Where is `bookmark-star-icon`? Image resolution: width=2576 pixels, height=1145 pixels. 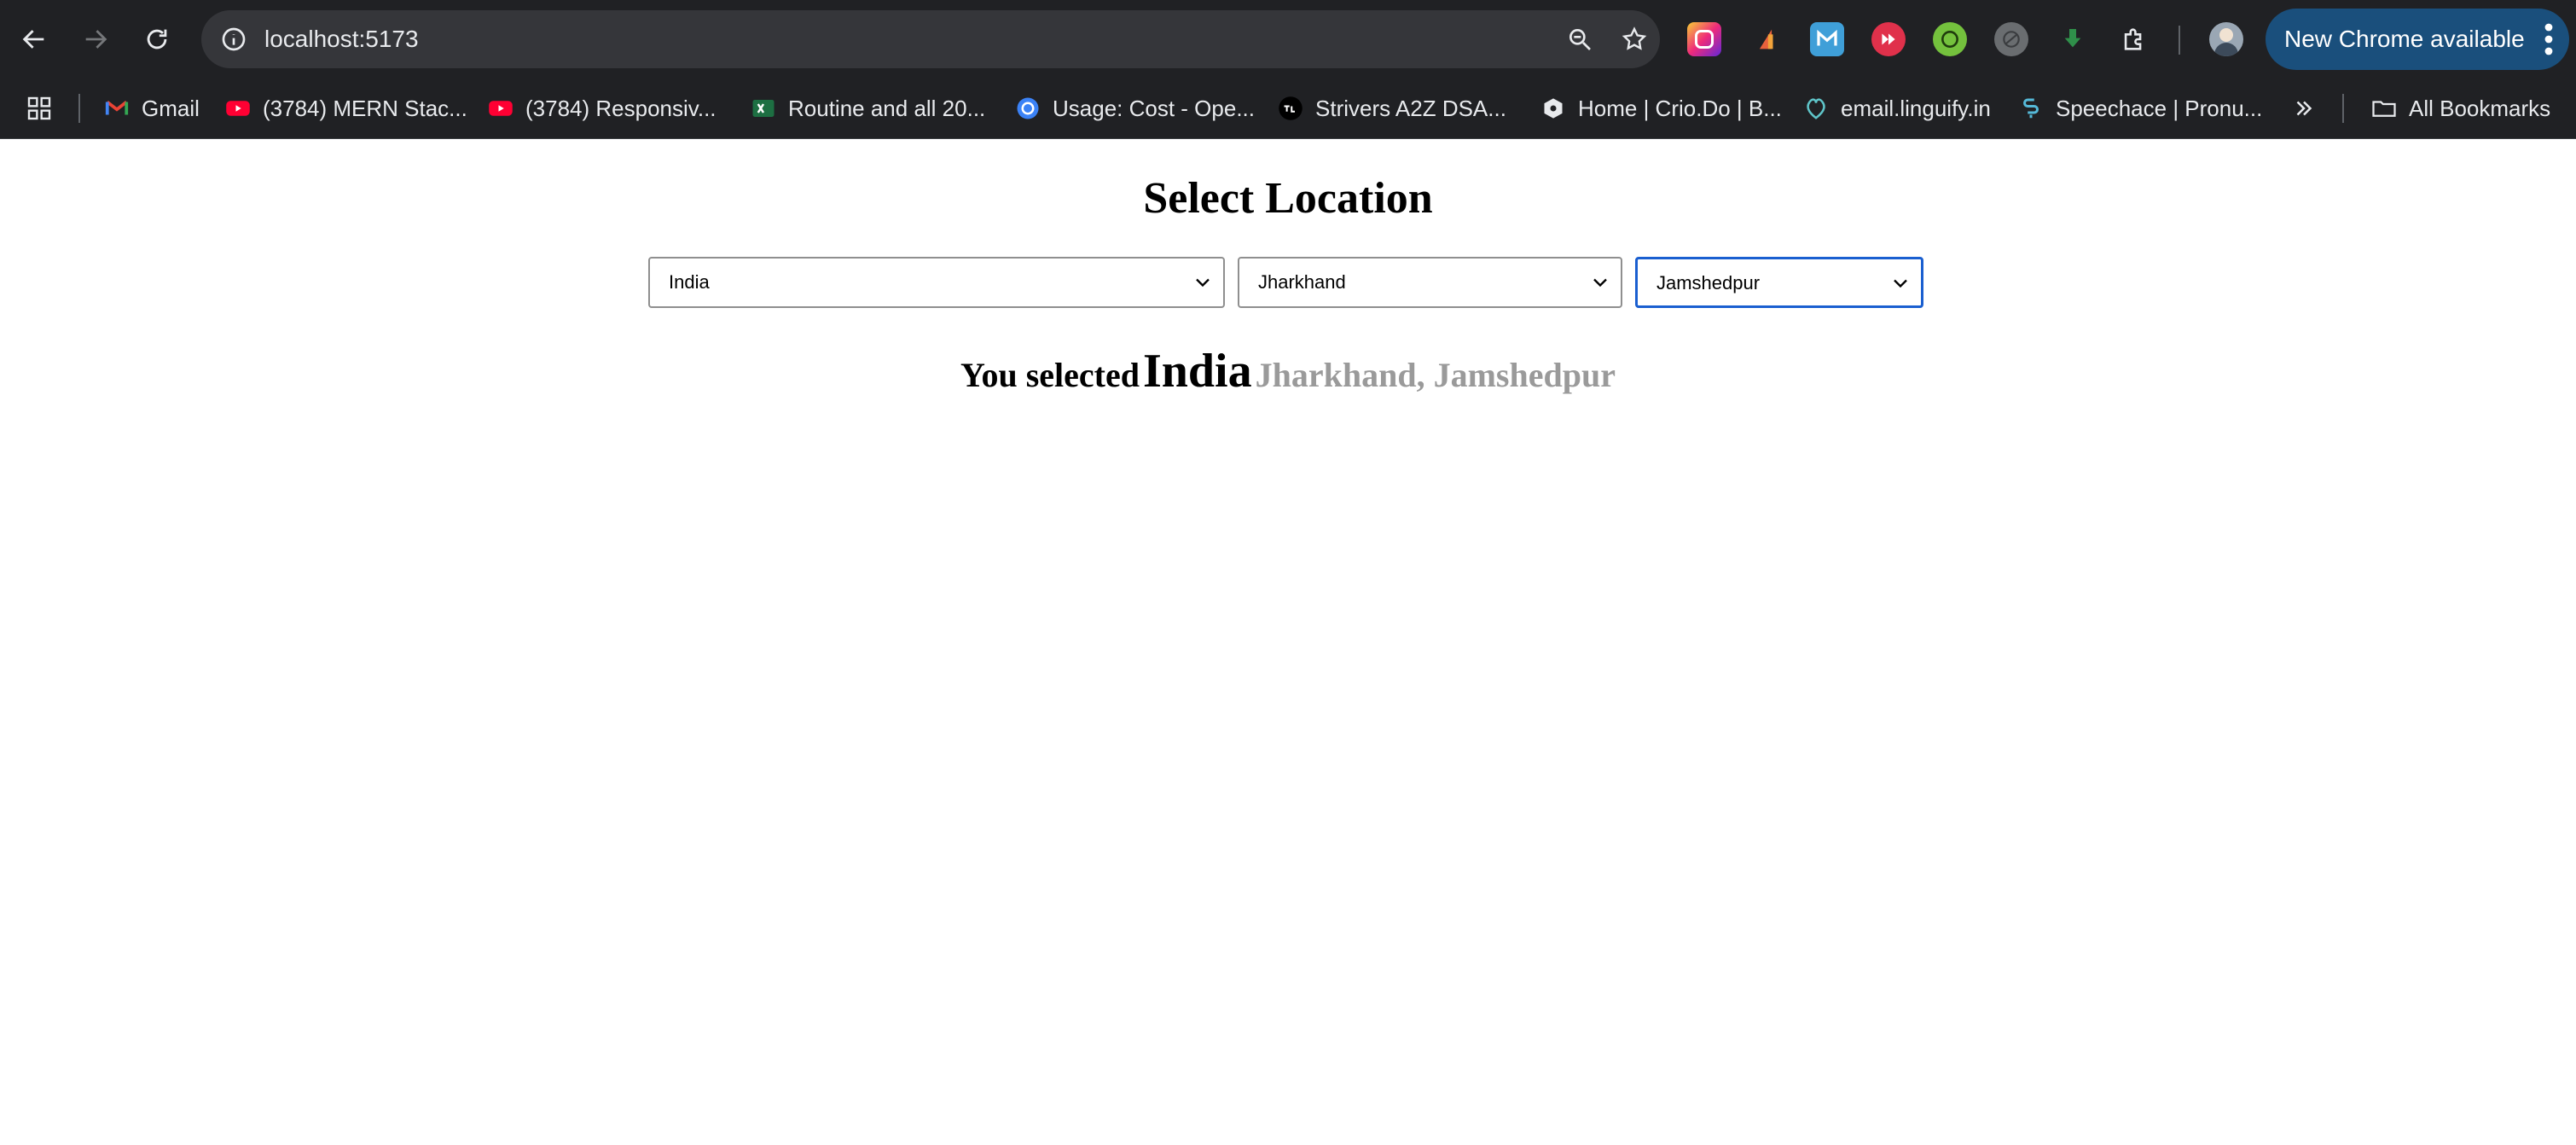
bookmark-star-icon is located at coordinates (1634, 39).